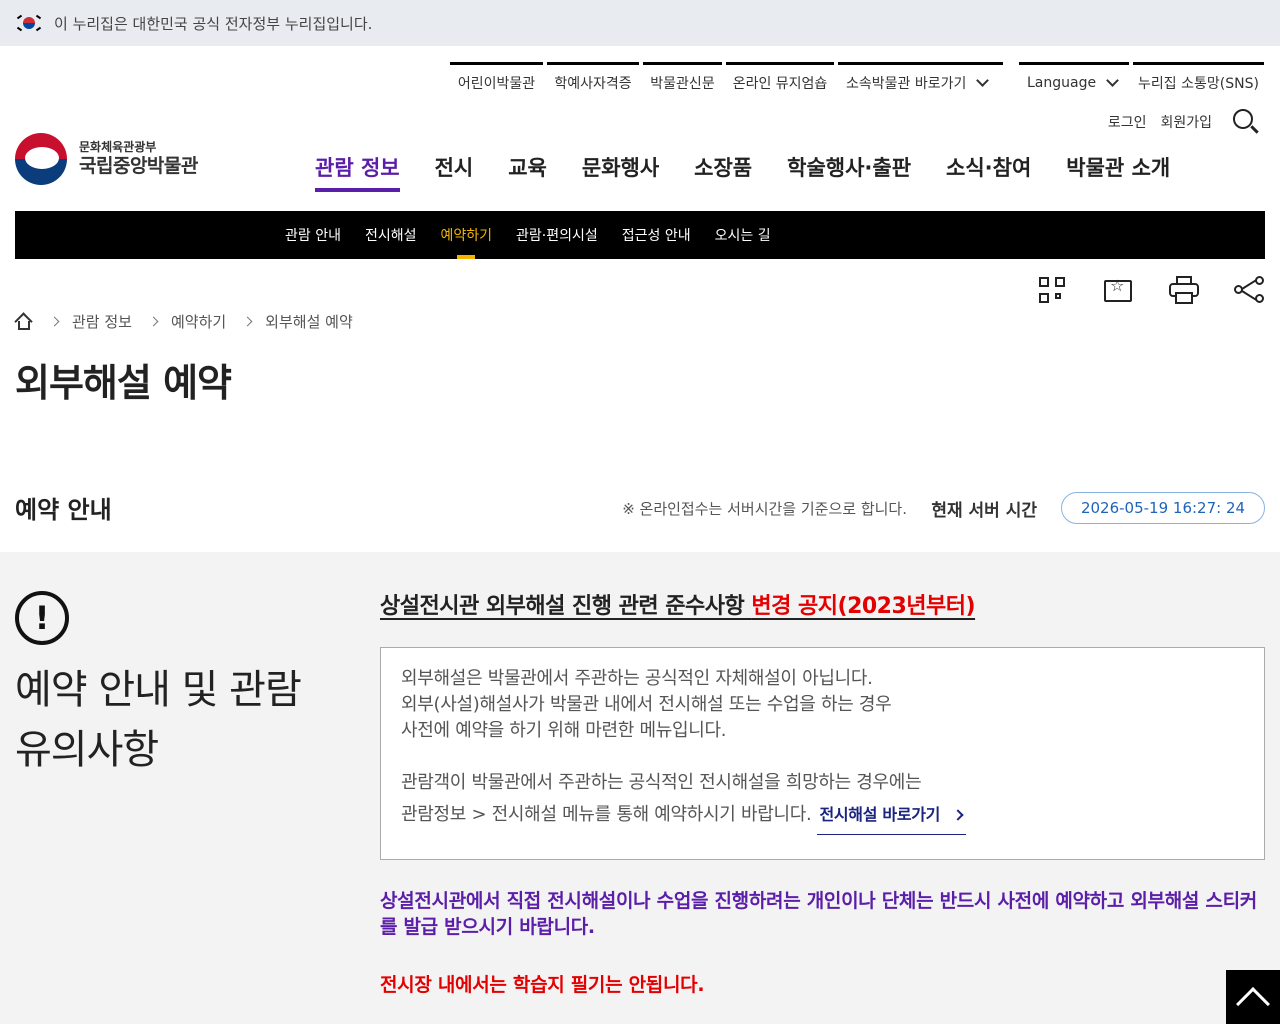  Describe the element at coordinates (102, 321) in the screenshot. I see `breadcrumb-item: 관람 정보` at that location.